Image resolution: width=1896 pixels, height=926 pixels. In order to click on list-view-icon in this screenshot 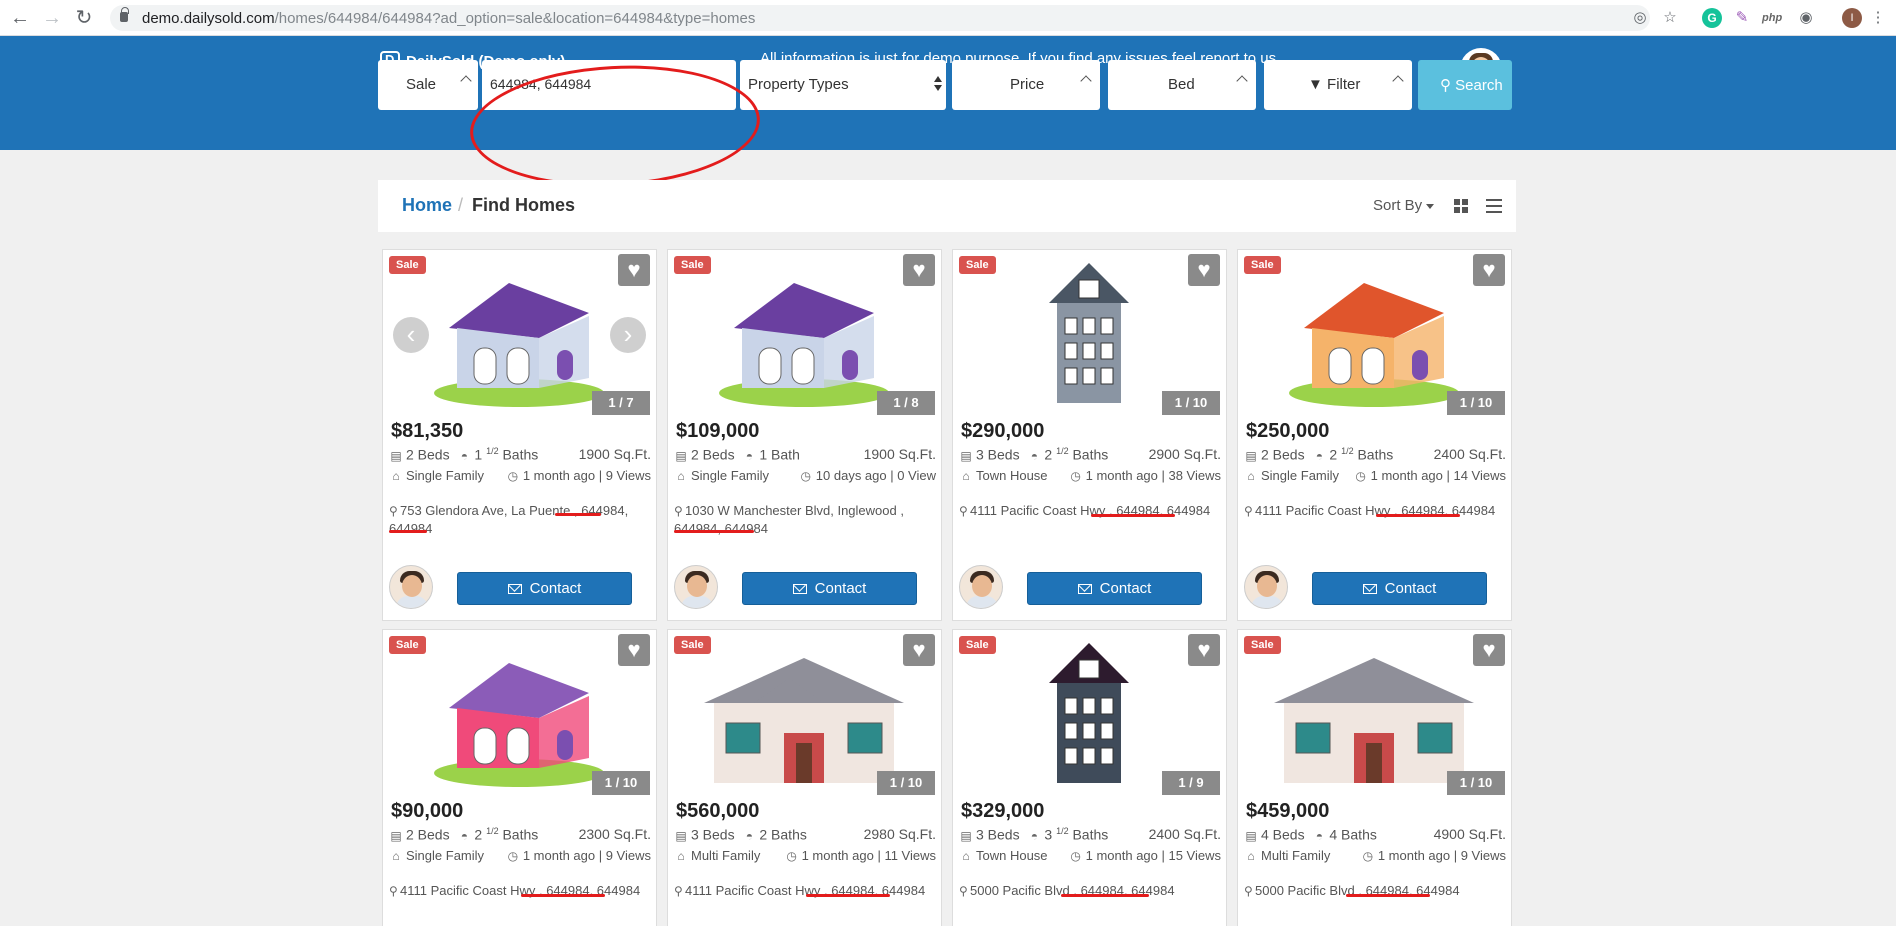, I will do `click(1494, 206)`.